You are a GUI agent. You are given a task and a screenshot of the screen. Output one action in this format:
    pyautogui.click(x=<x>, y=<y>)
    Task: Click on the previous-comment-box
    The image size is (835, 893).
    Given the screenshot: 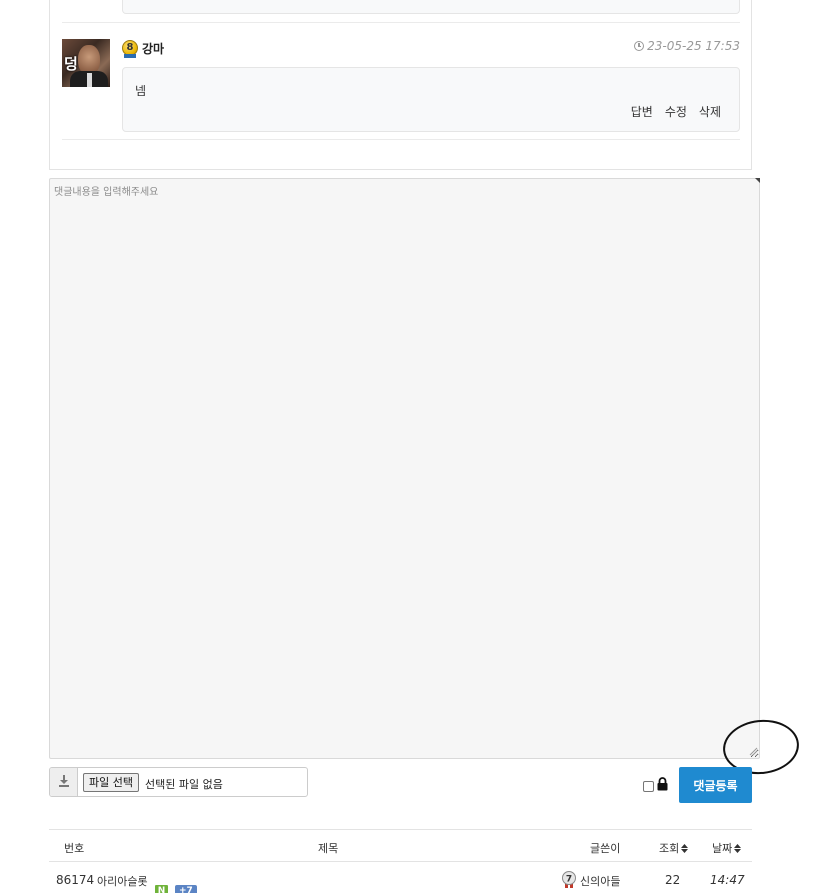 What is the action you would take?
    pyautogui.click(x=431, y=7)
    